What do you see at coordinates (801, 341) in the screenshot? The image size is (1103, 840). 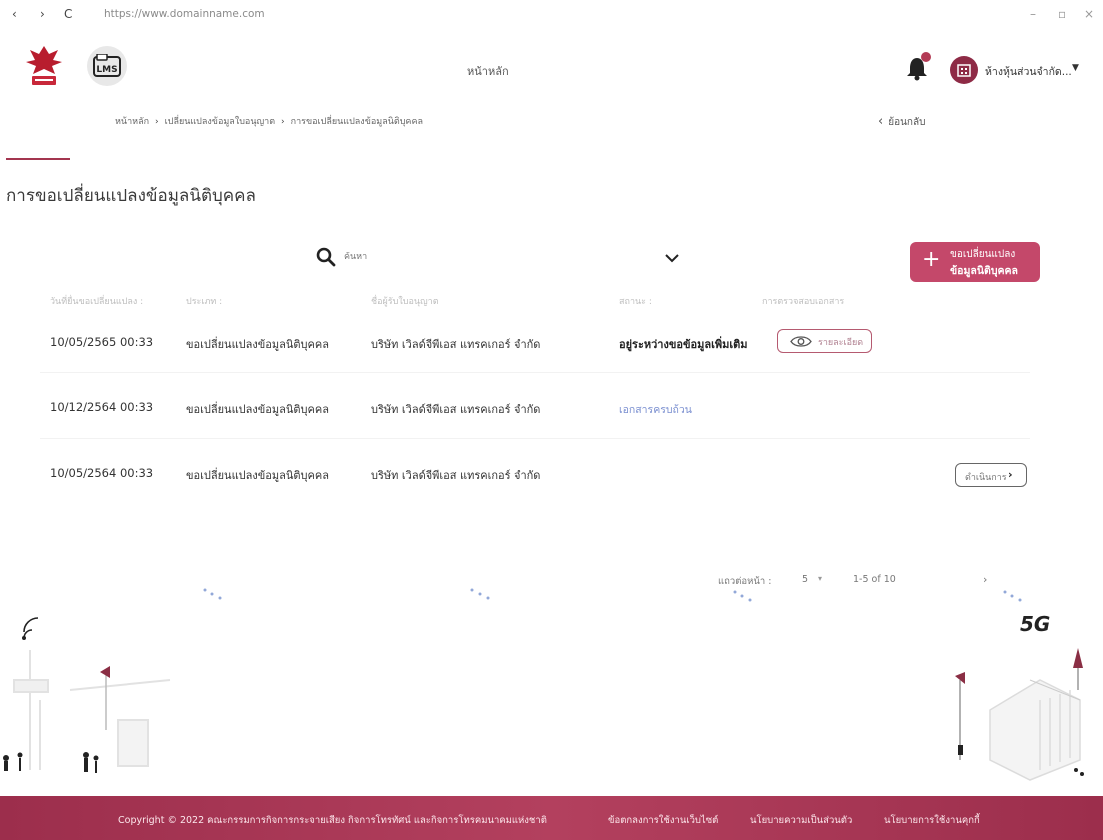 I see `eye-icon` at bounding box center [801, 341].